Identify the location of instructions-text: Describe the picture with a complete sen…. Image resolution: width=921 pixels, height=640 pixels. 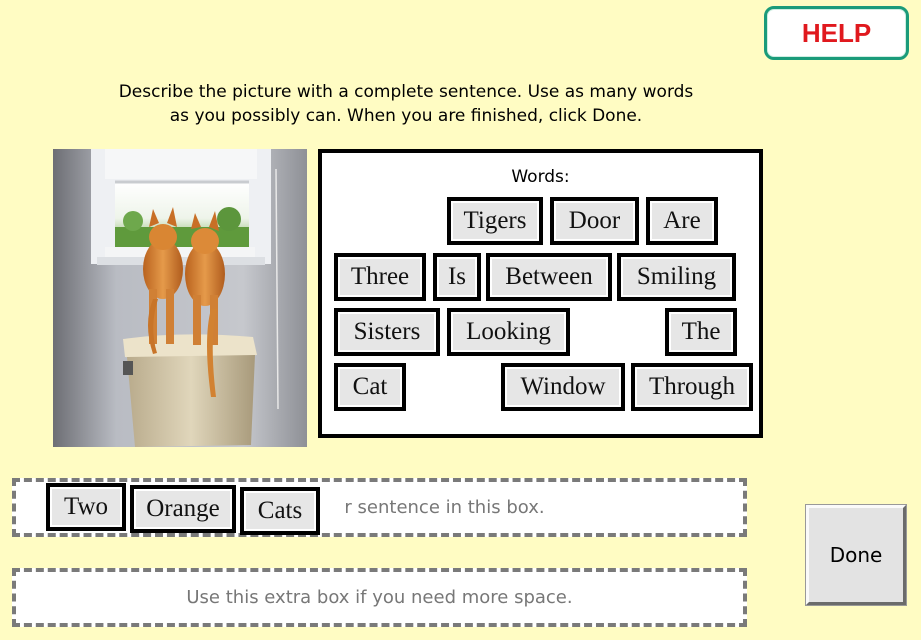
(406, 104).